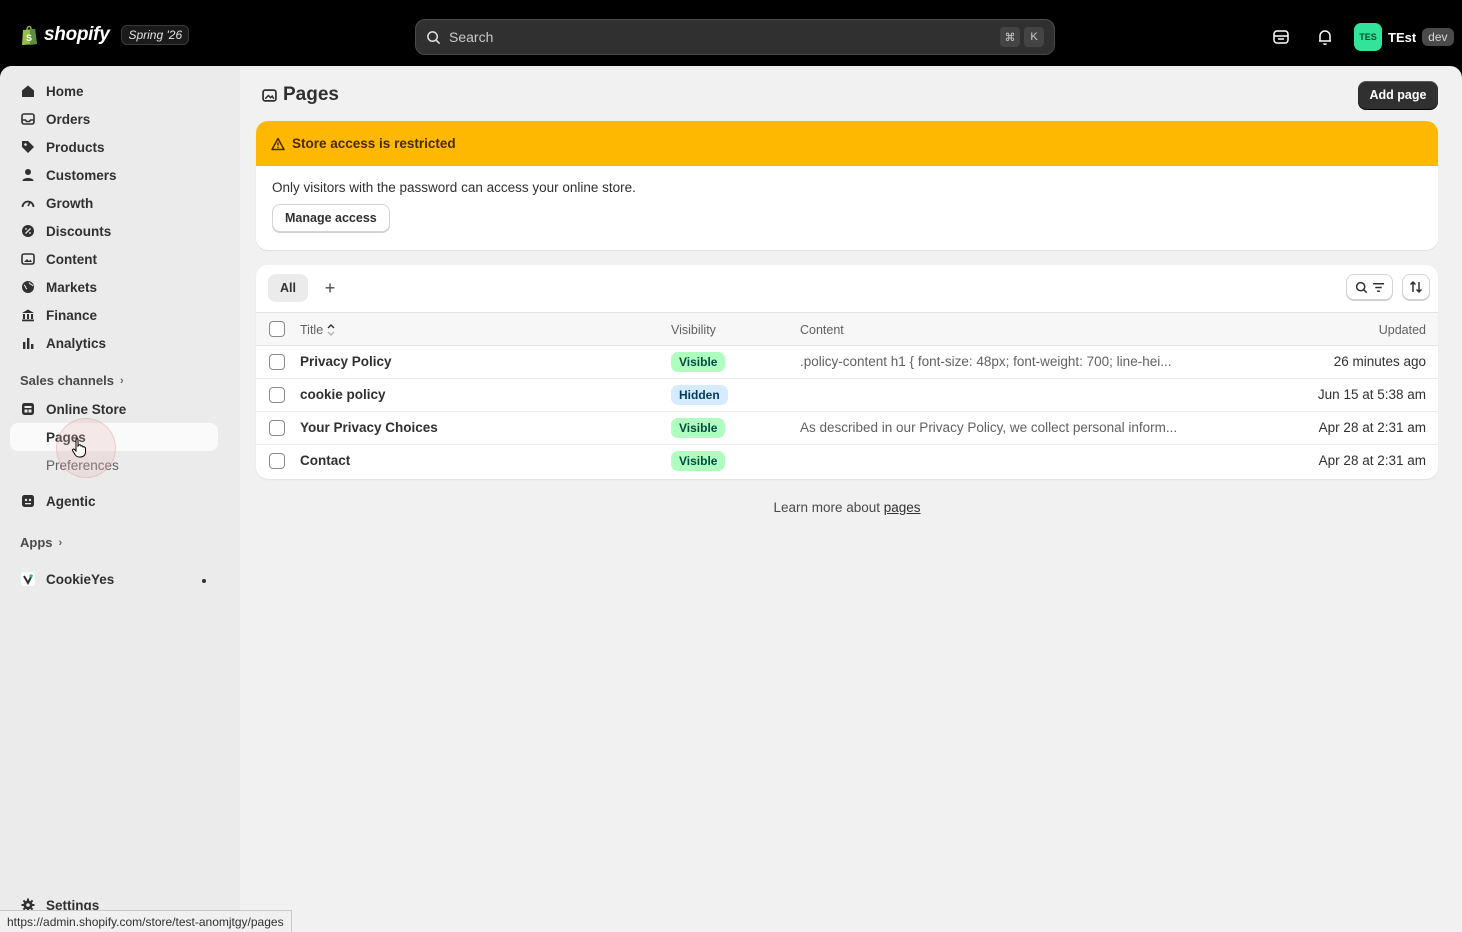  I want to click on bell-icon, so click(1325, 37).